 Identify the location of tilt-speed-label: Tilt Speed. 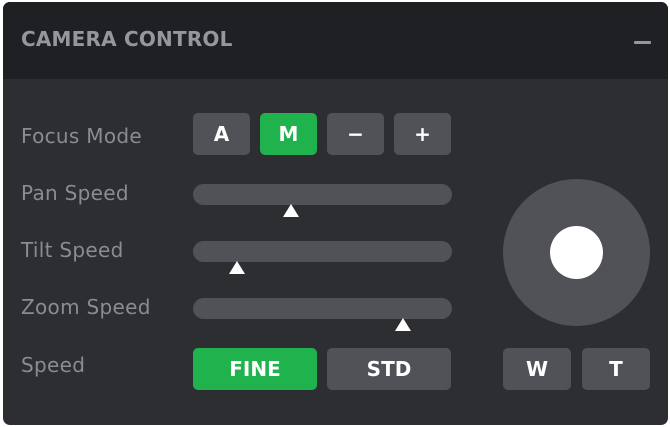
(72, 250).